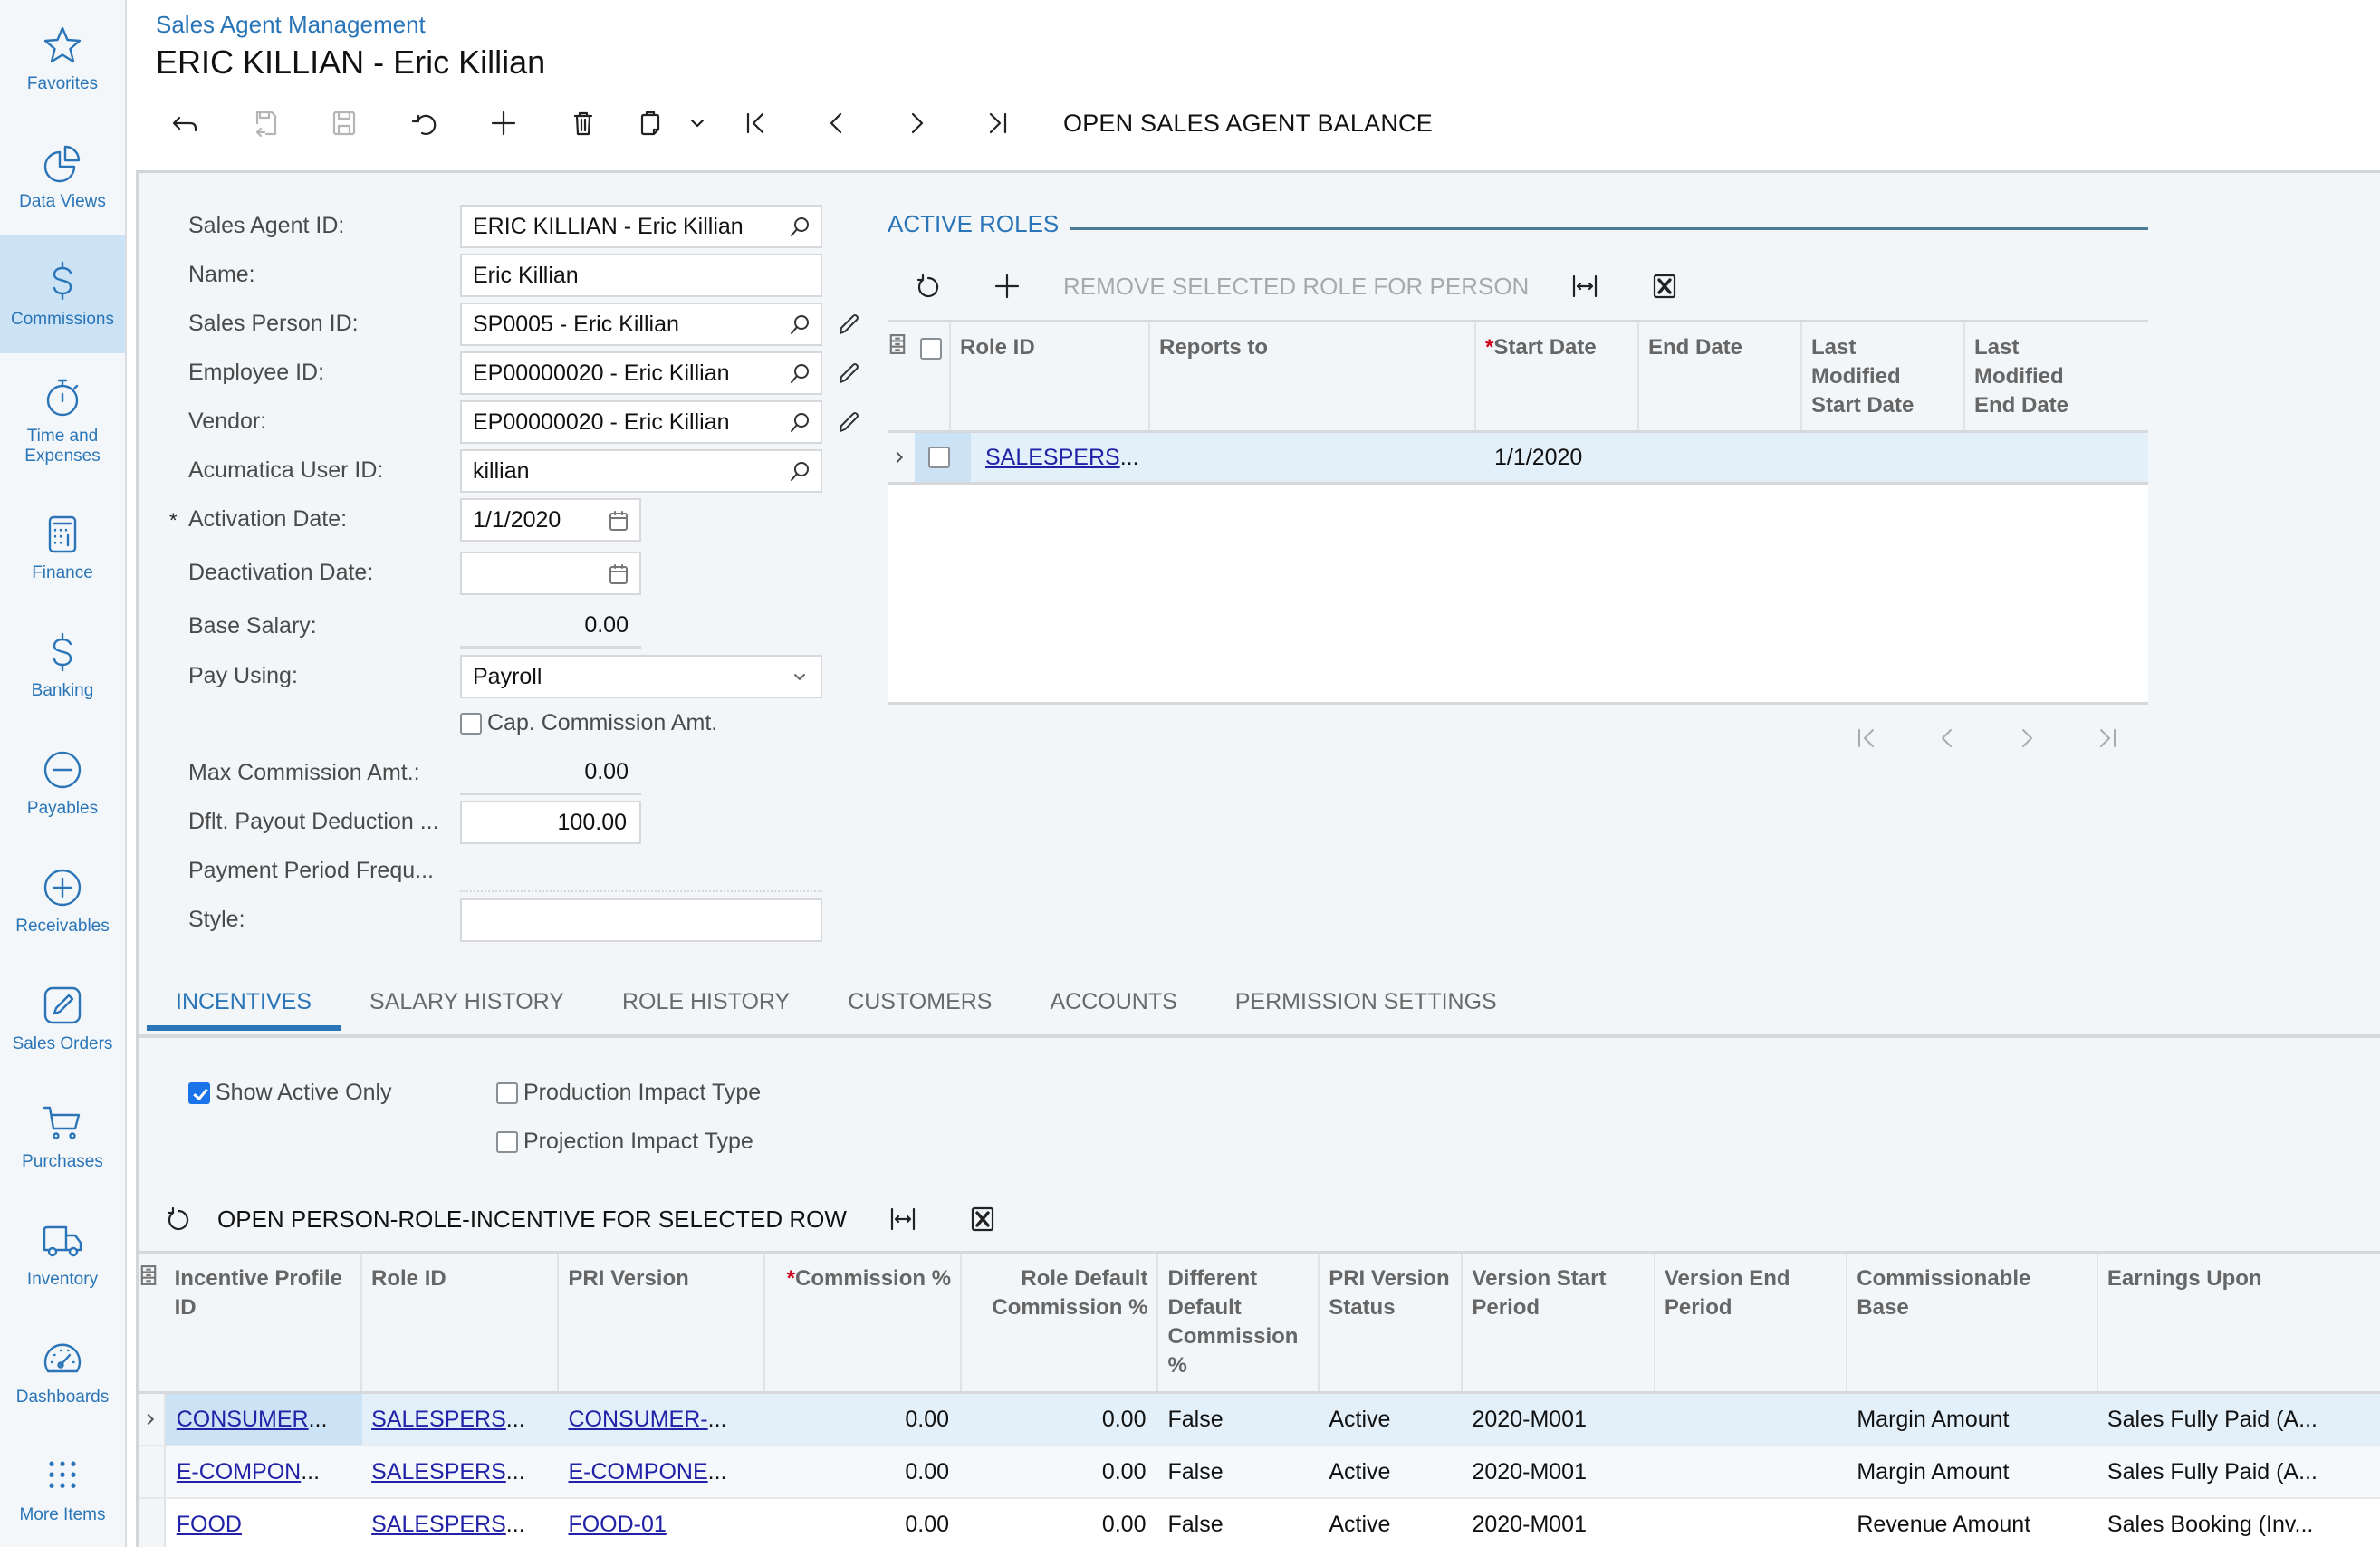  I want to click on production-impact-checkbox: Production Impact Type, so click(628, 1093).